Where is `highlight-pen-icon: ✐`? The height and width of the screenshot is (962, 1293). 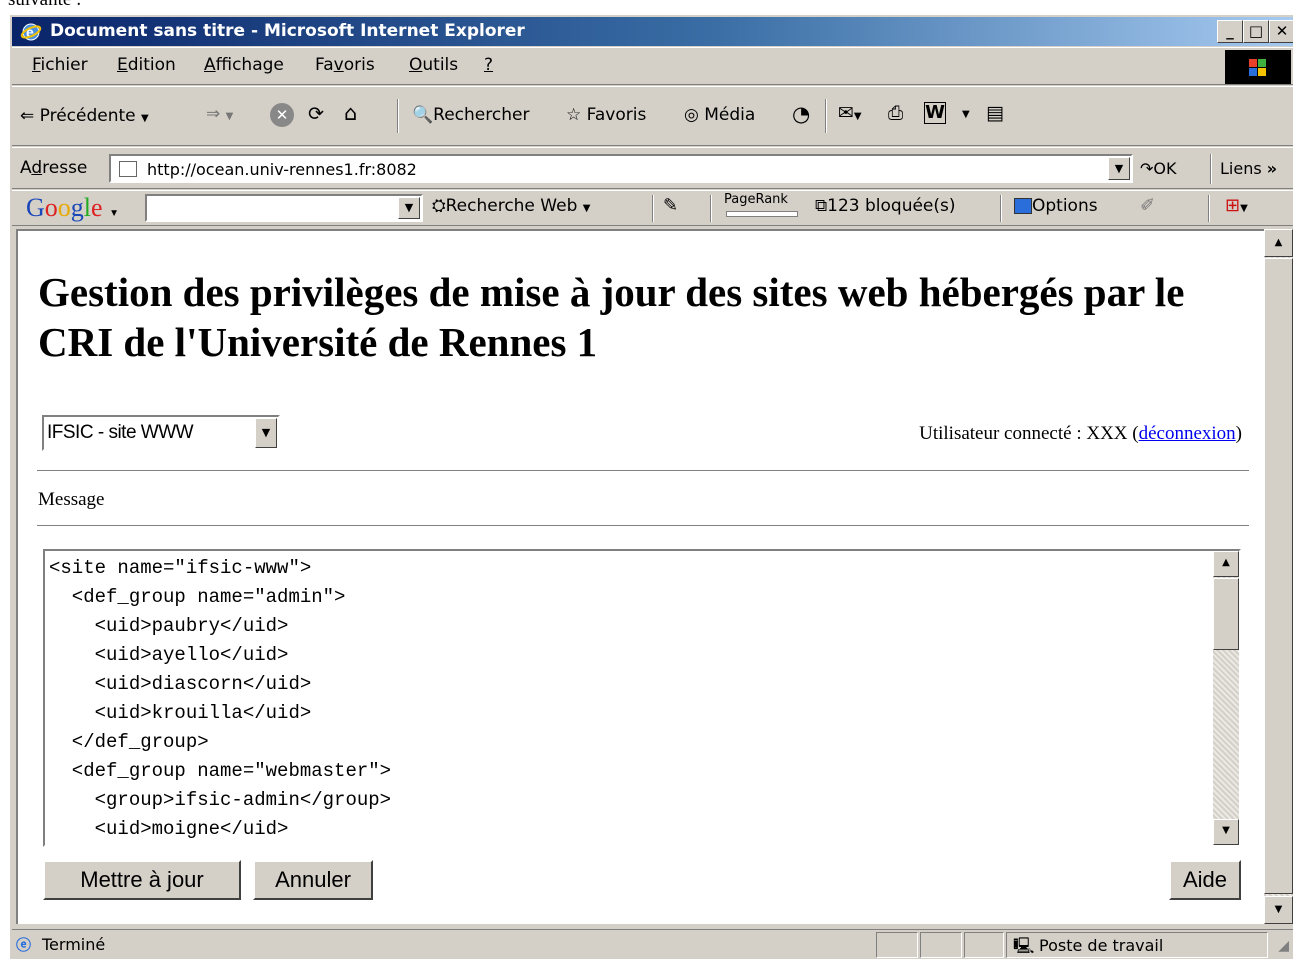
highlight-pen-icon: ✐ is located at coordinates (1147, 205).